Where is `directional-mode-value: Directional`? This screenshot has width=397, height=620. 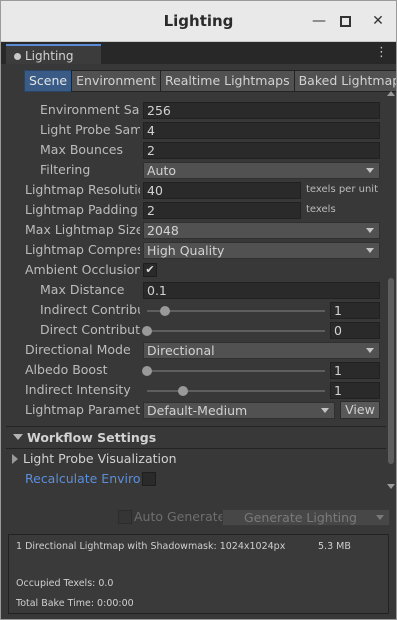
directional-mode-value: Directional is located at coordinates (181, 350).